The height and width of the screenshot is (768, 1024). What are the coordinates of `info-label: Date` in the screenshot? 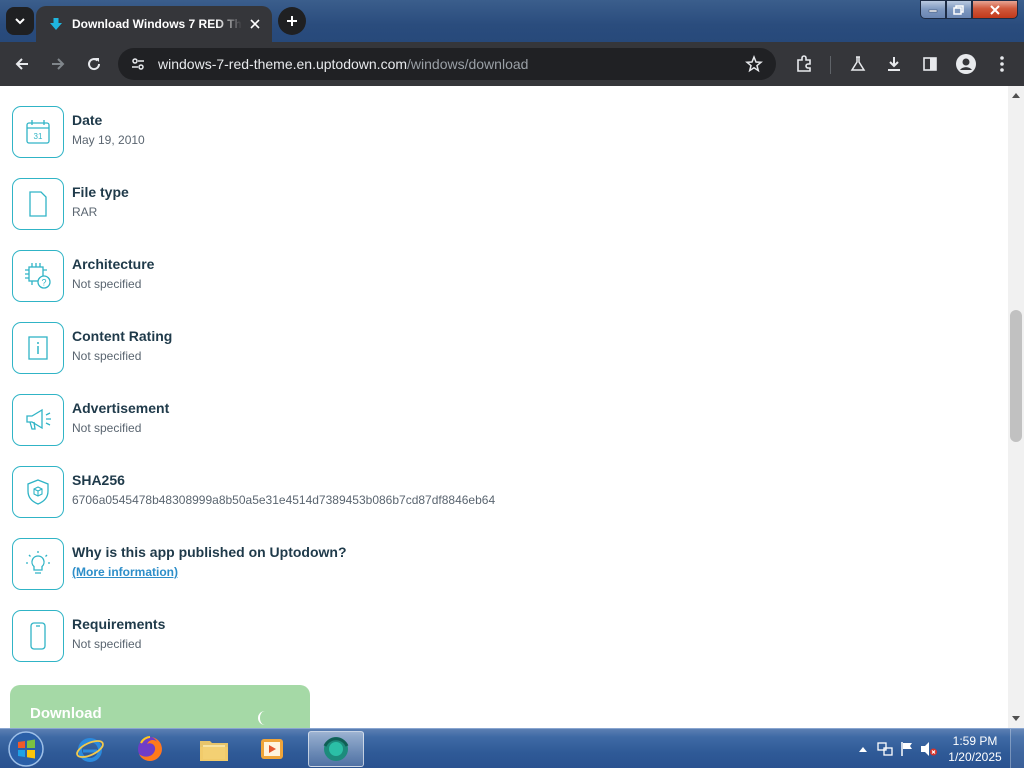 It's located at (87, 120).